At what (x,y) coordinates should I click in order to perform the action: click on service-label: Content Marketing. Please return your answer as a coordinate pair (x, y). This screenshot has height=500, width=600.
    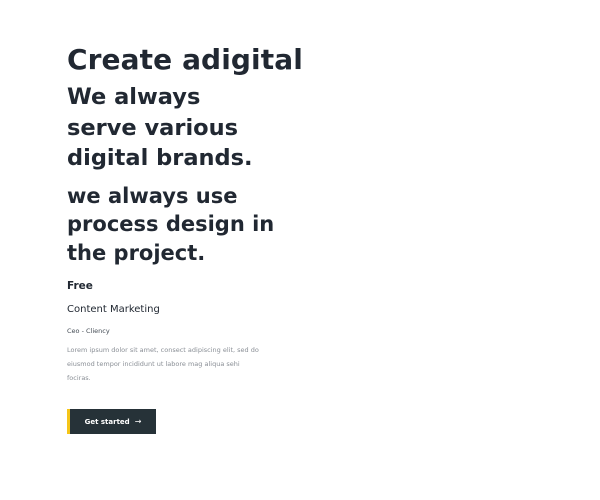
    Looking at the image, I should click on (113, 309).